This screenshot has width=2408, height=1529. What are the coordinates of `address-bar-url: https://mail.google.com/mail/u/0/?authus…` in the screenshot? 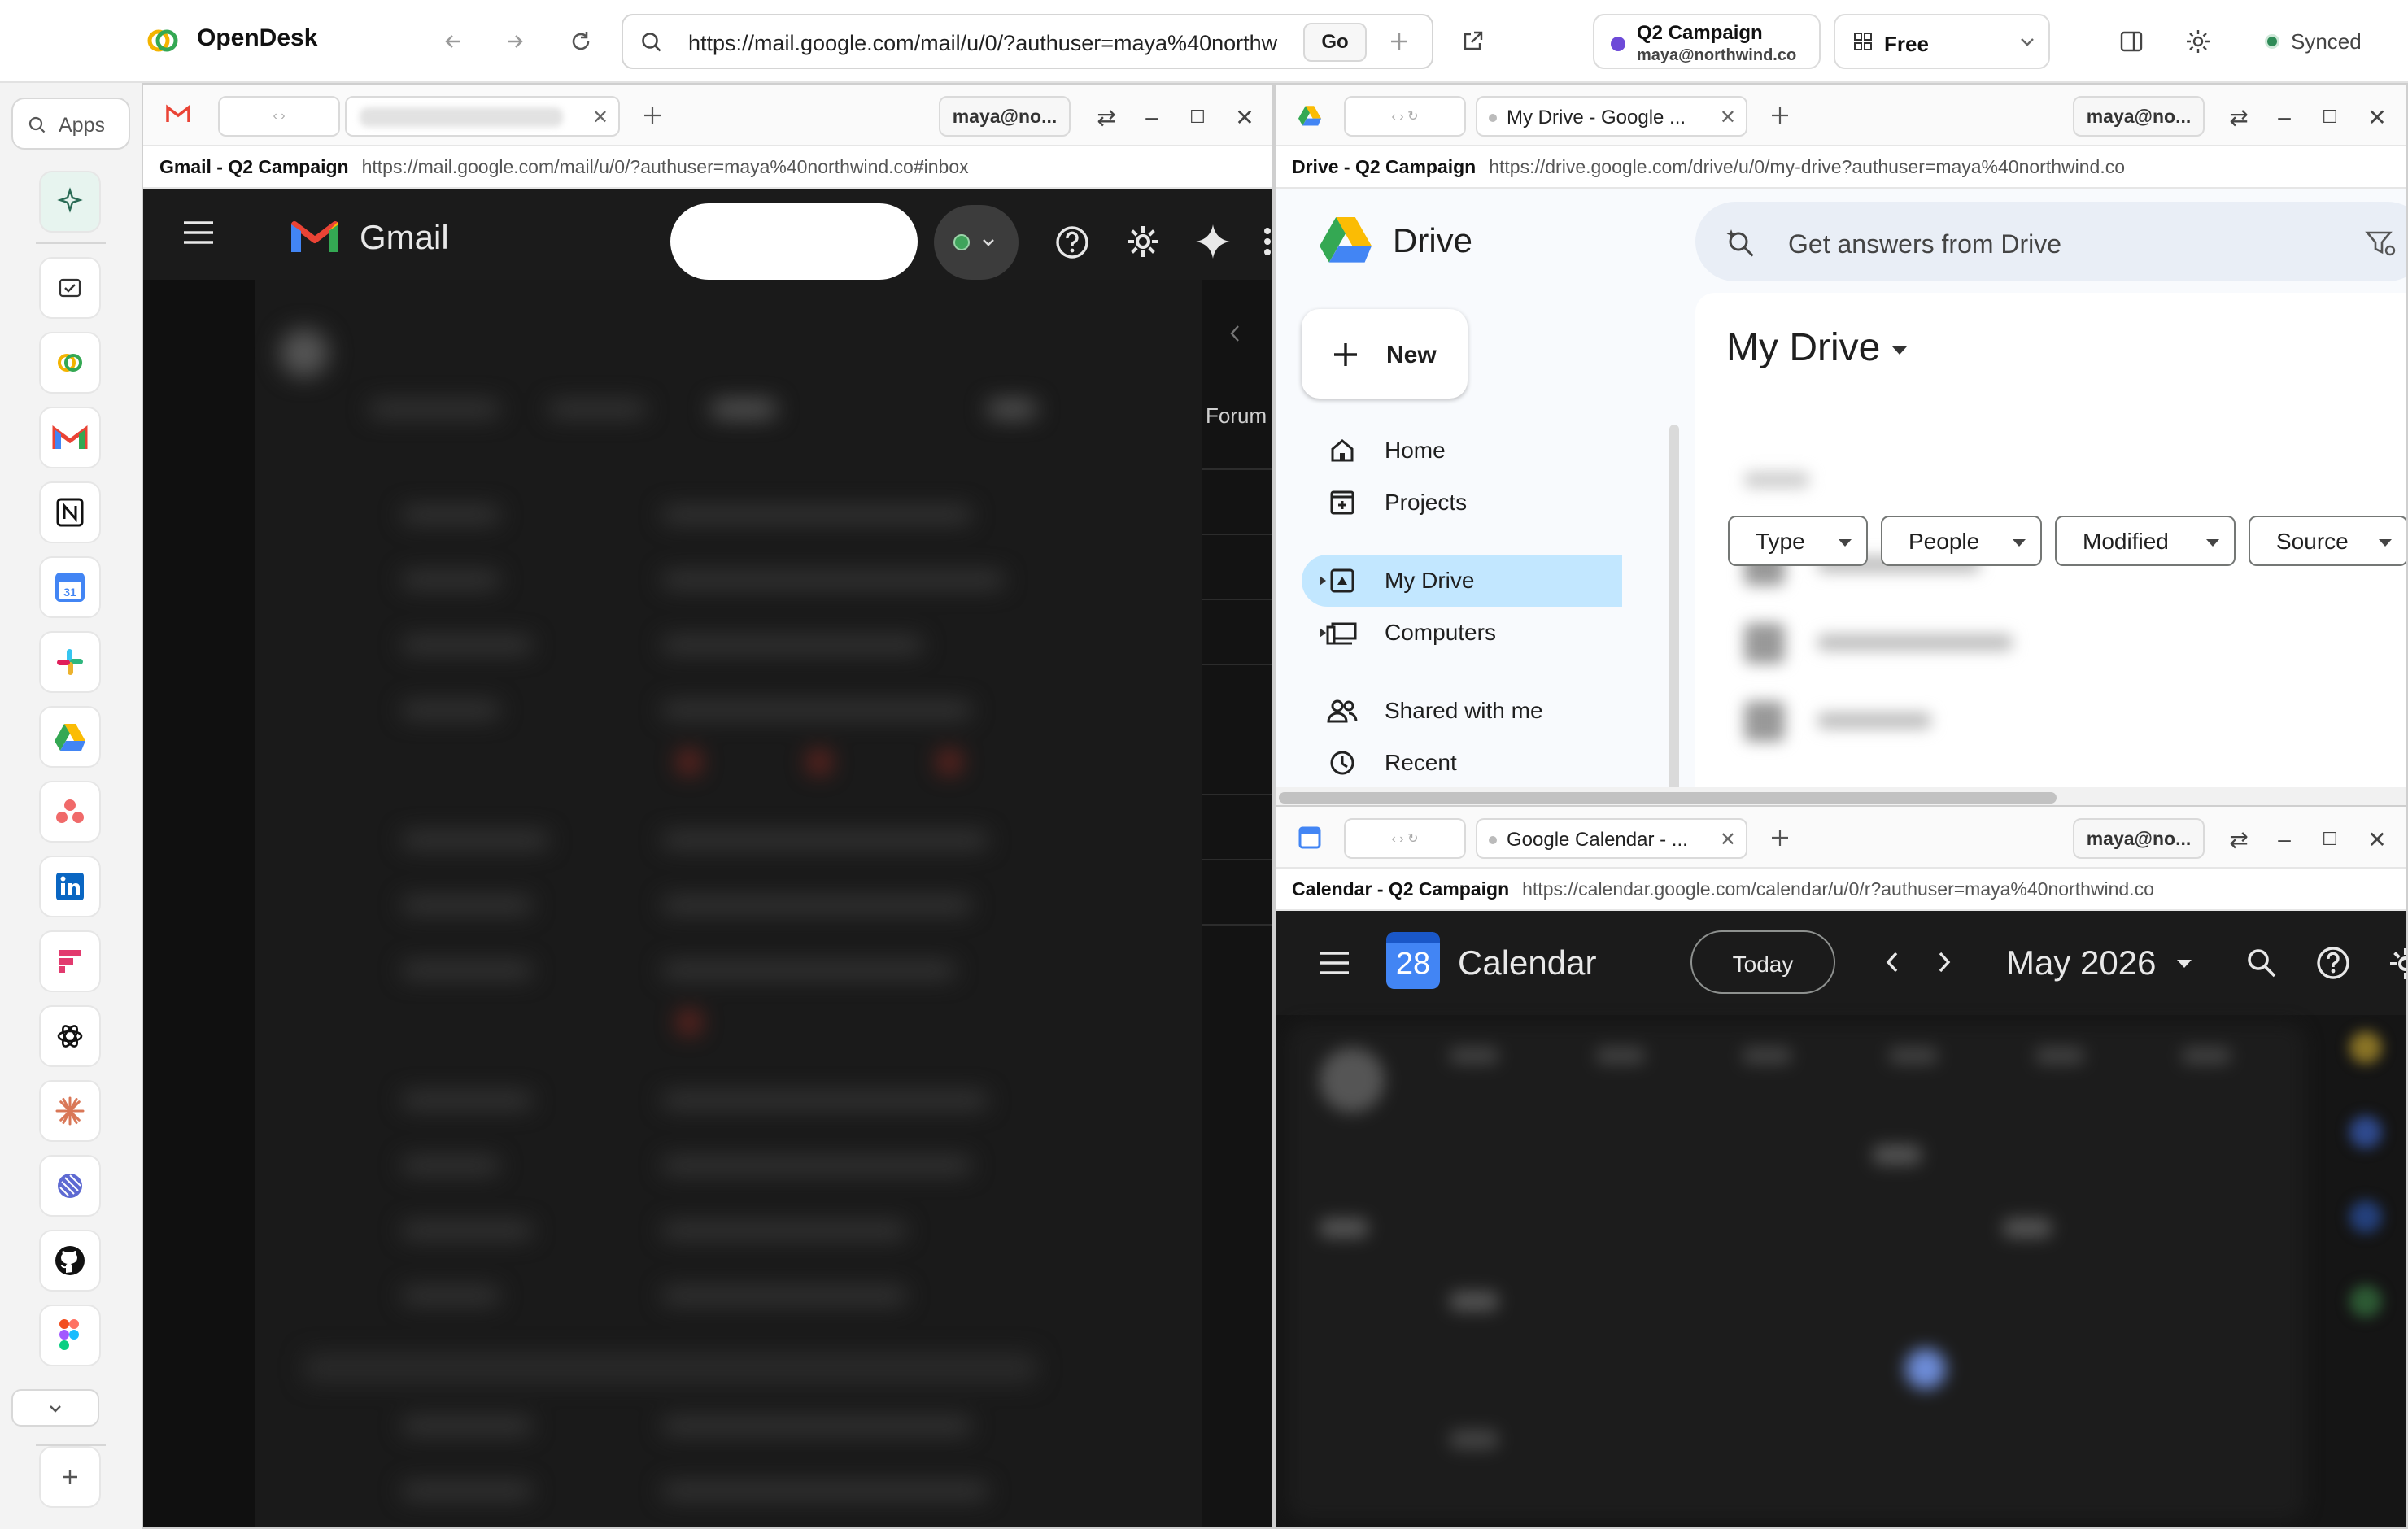 It's located at (1001, 43).